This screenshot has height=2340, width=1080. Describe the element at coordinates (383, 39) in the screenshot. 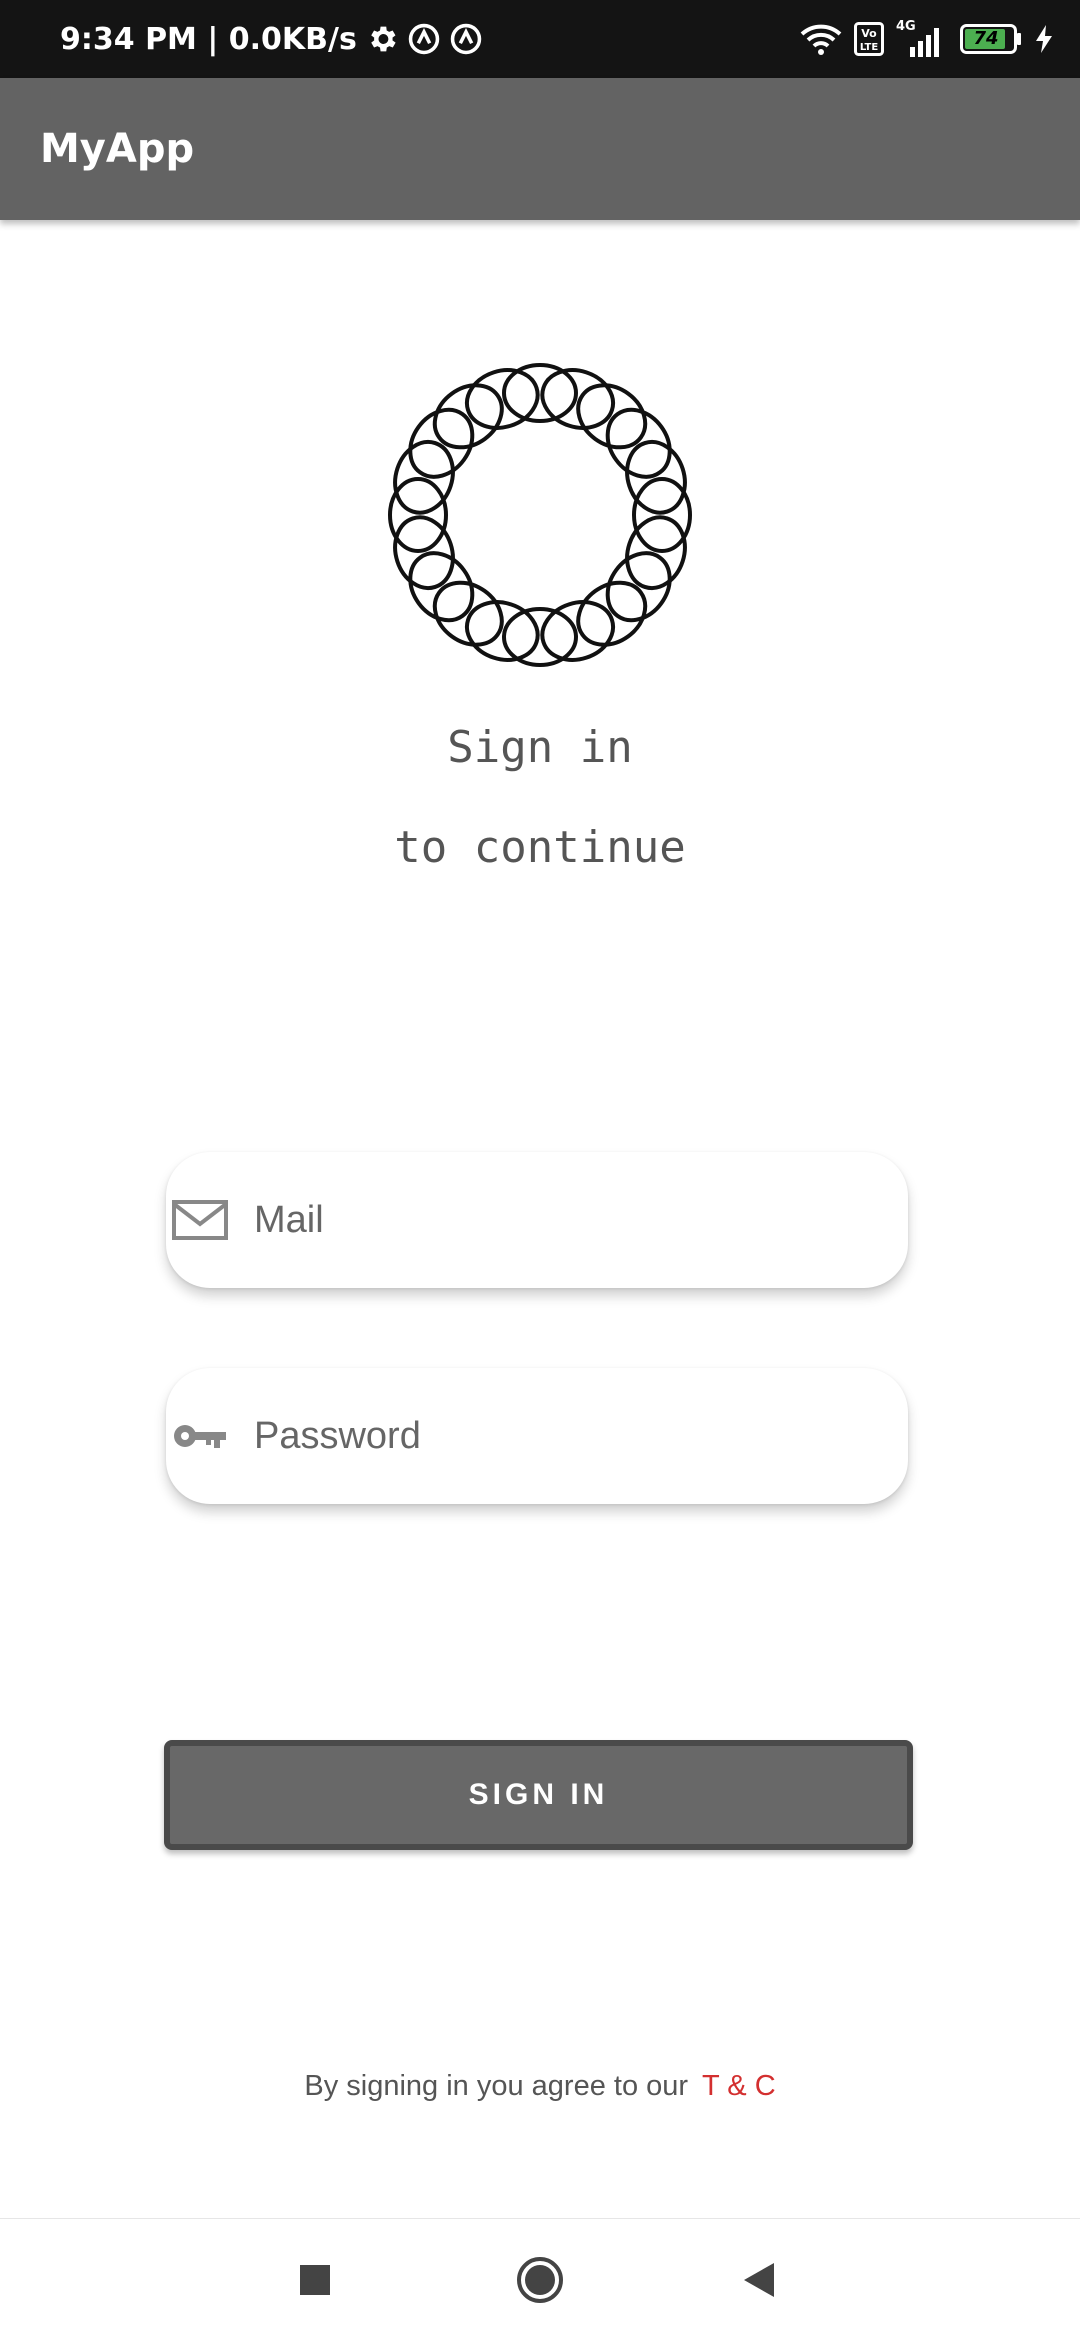

I see `settings-gear-icon` at that location.